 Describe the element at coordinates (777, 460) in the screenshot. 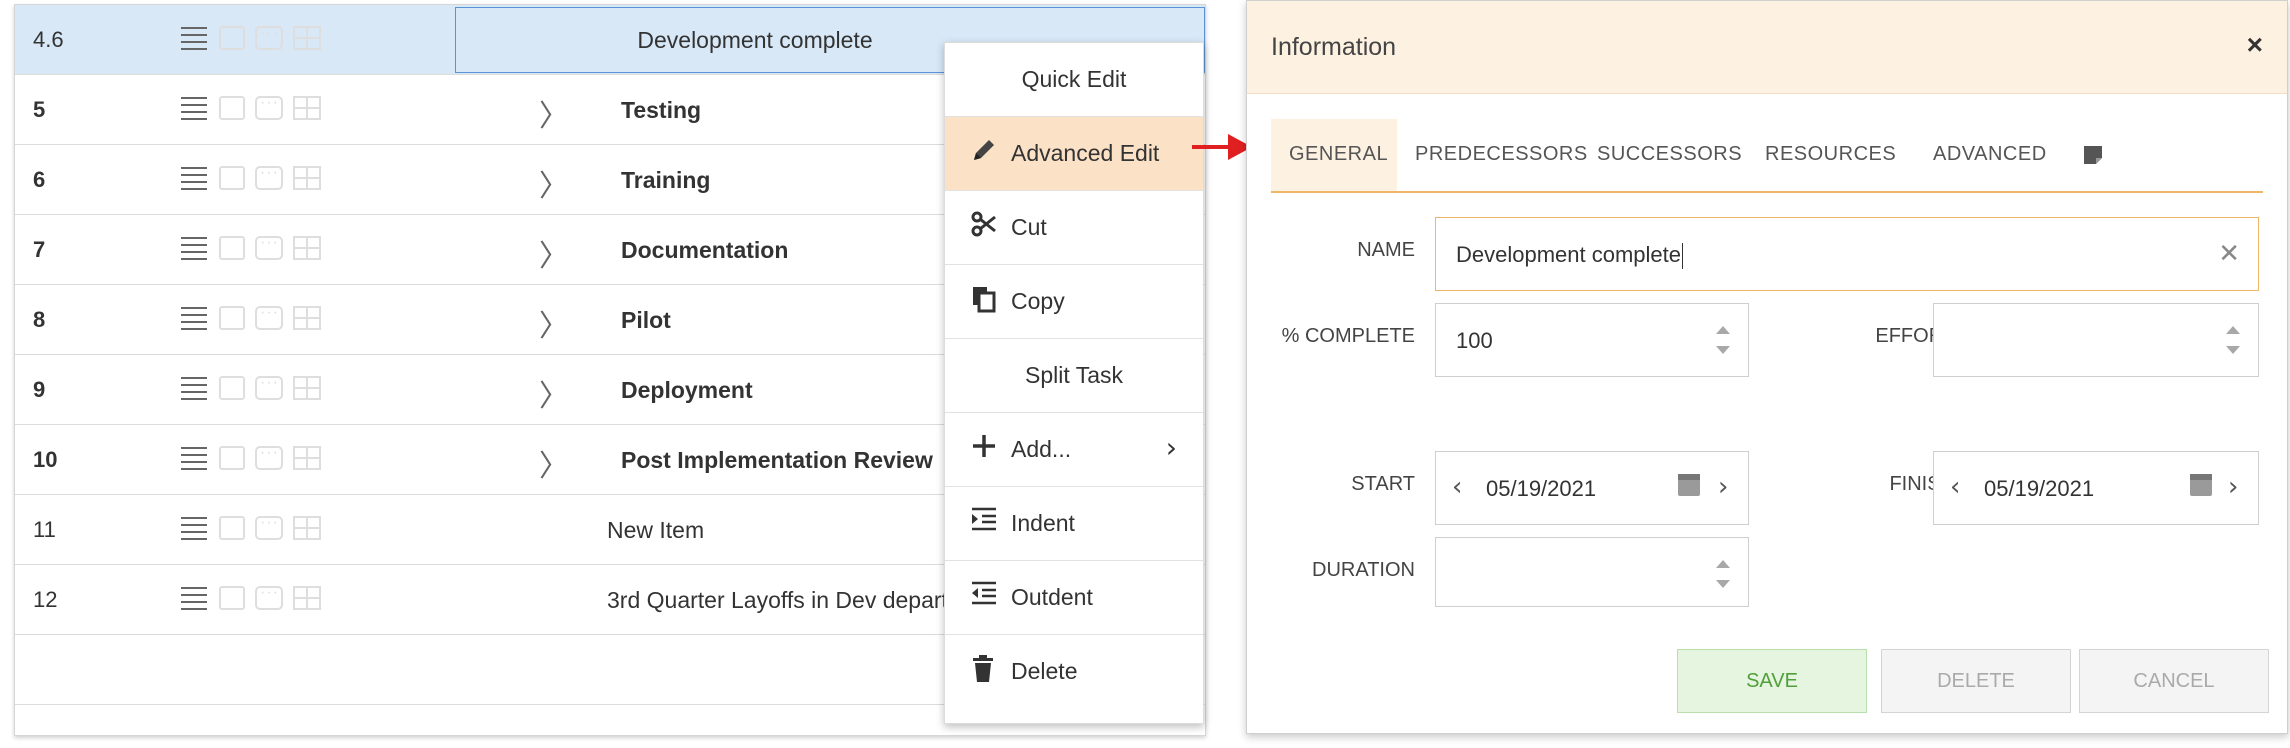

I see `task-name: Post Implementation Review` at that location.